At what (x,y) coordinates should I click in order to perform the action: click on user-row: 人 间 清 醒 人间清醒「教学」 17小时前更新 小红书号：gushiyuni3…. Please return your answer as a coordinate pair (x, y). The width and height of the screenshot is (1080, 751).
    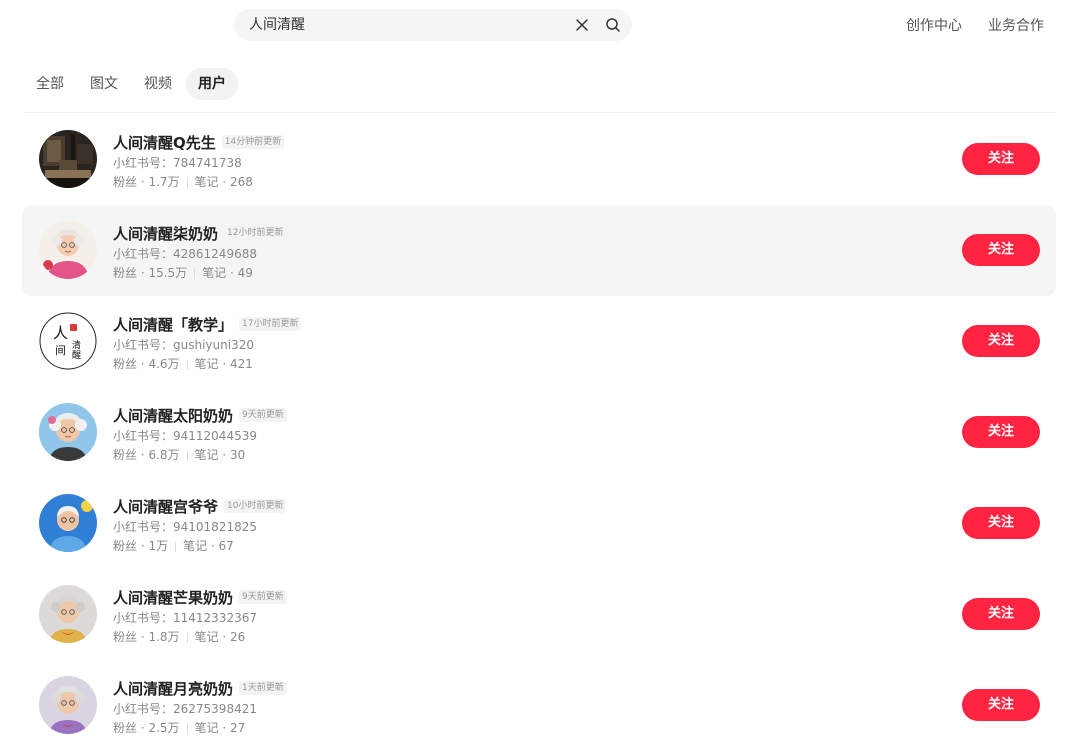
    Looking at the image, I should click on (539, 341).